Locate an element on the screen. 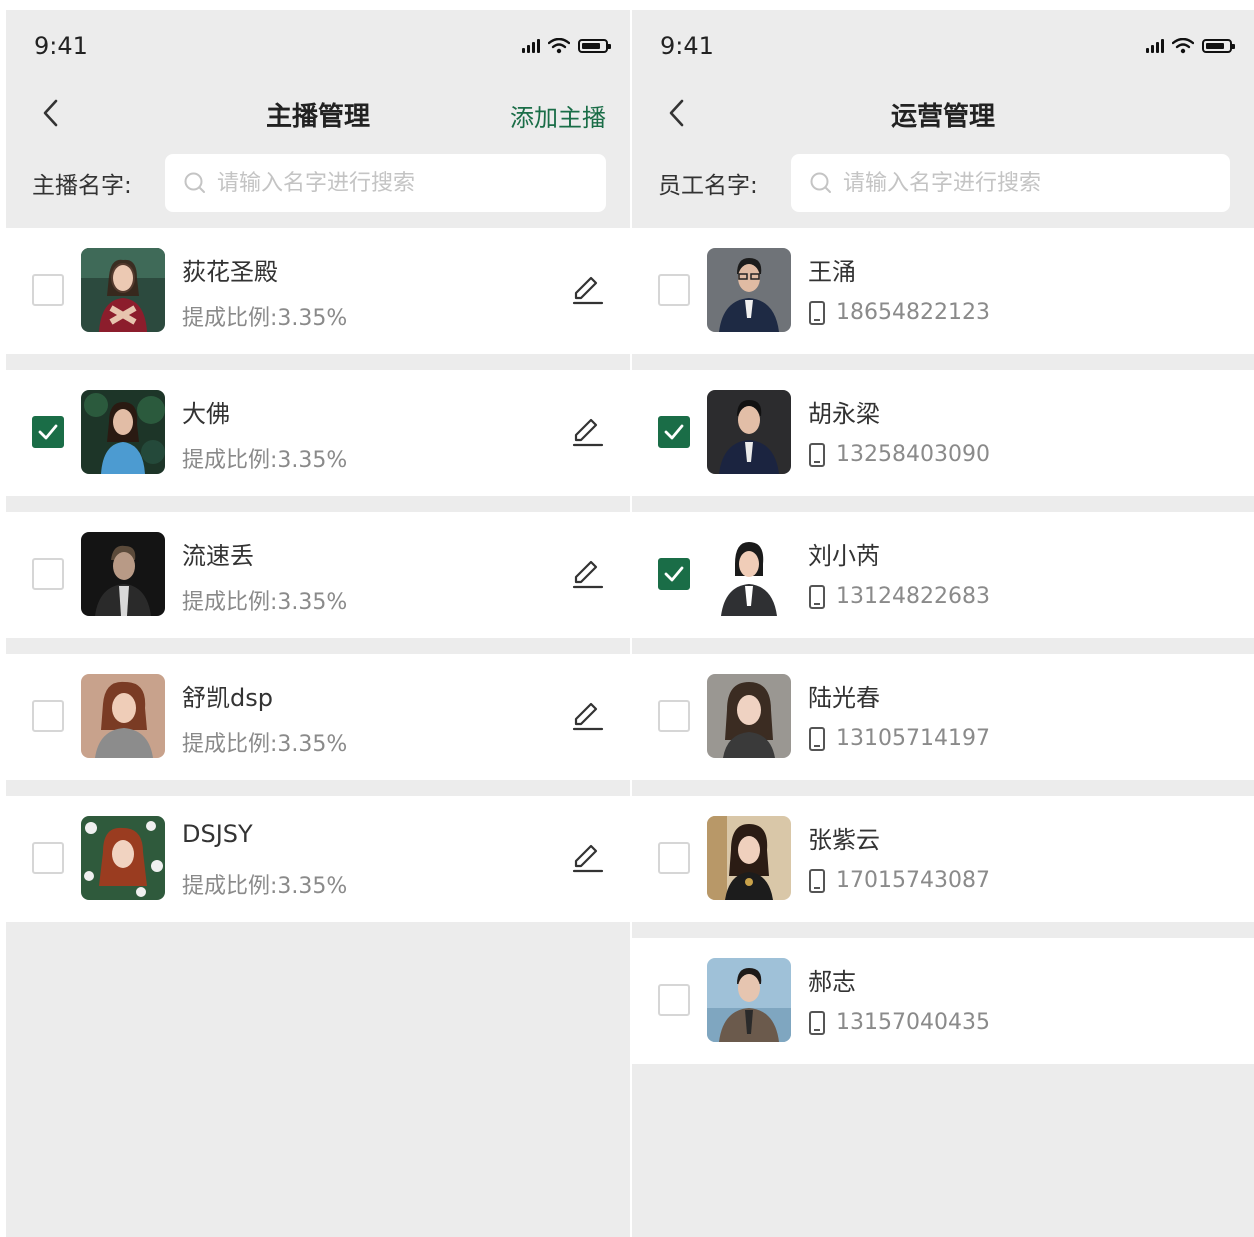 The image size is (1254, 1237). search-row: 主播名字: is located at coordinates (318, 190).